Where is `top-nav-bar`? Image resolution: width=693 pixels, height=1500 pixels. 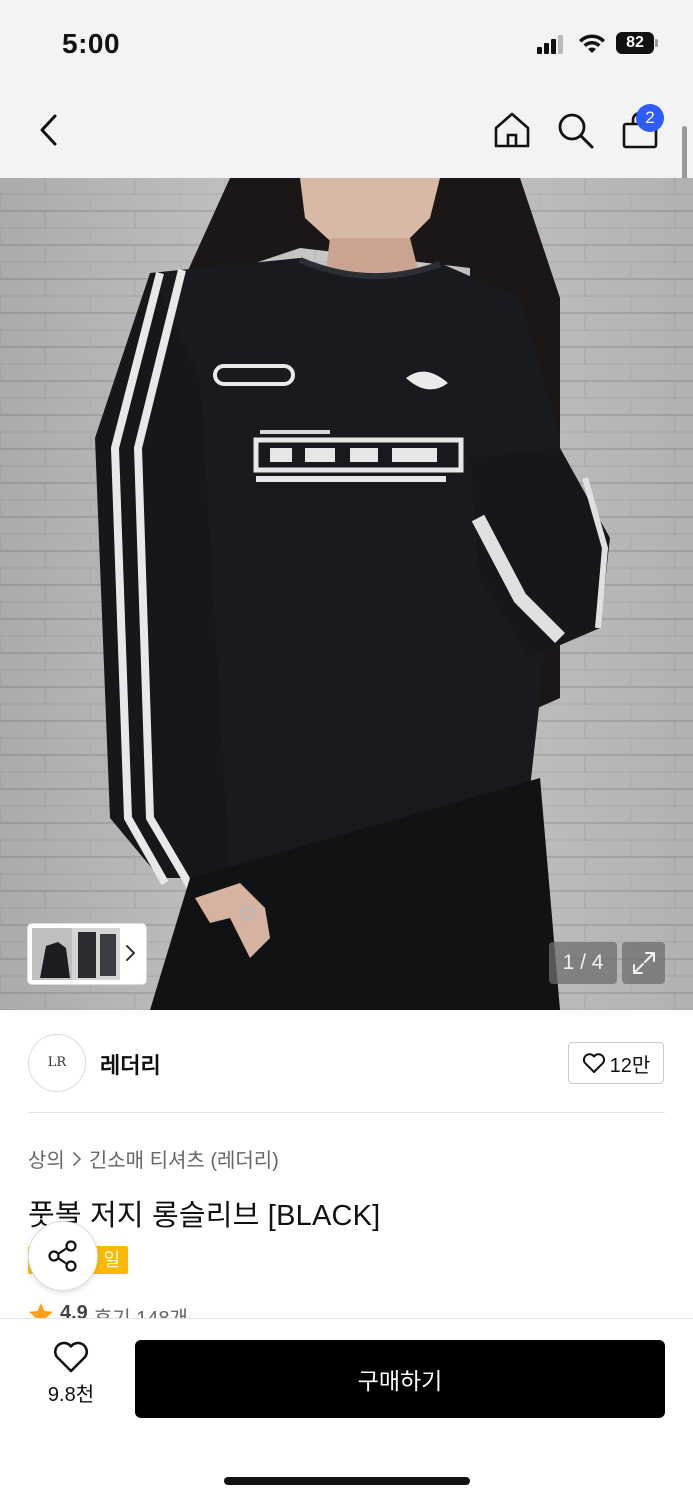 top-nav-bar is located at coordinates (346, 133).